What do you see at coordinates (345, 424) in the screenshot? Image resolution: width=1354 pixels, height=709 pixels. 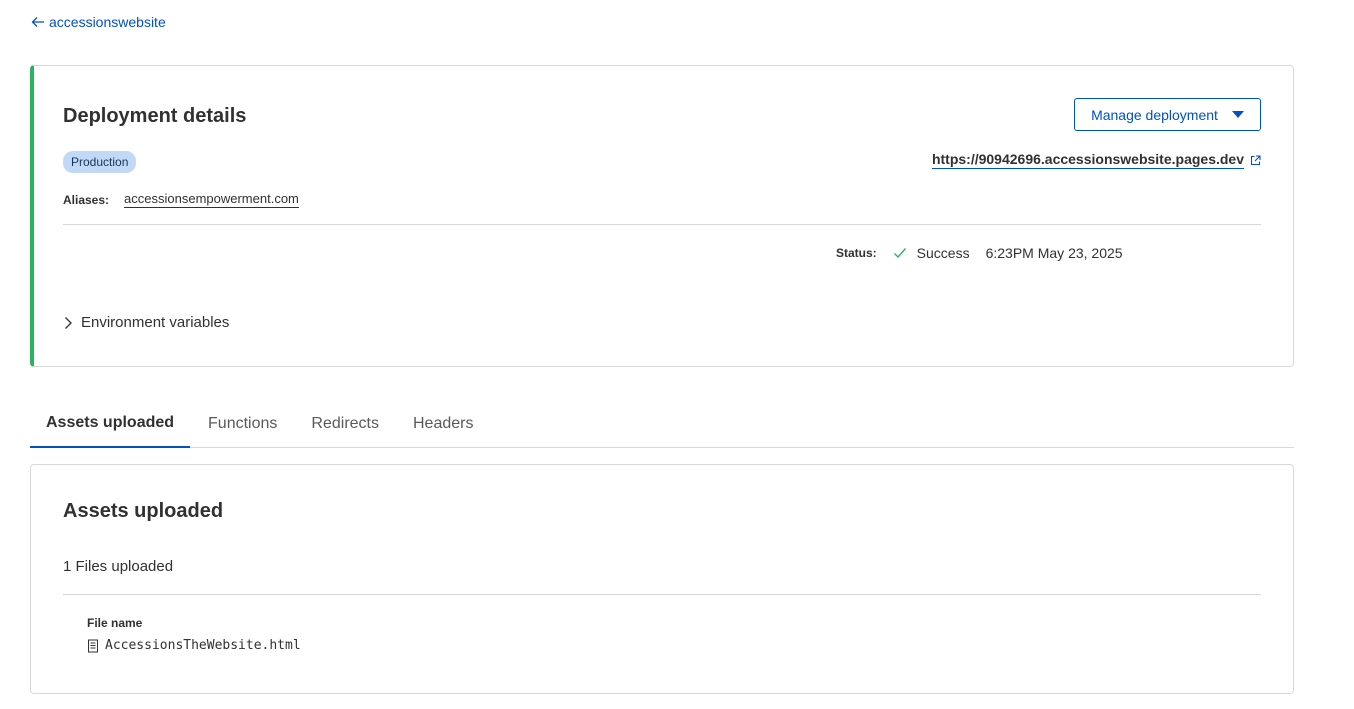 I see `tab-redirects: Redirects` at bounding box center [345, 424].